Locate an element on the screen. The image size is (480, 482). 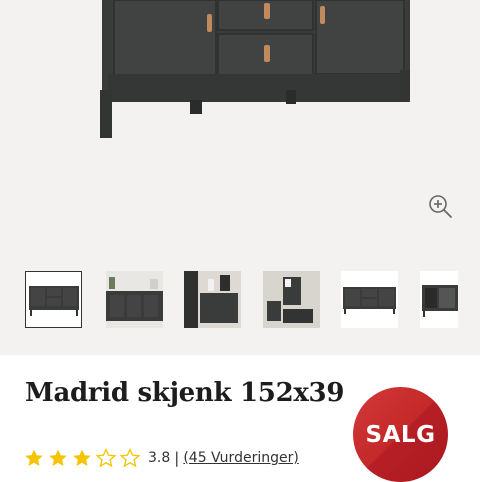
zoom-in-icon is located at coordinates (440, 206).